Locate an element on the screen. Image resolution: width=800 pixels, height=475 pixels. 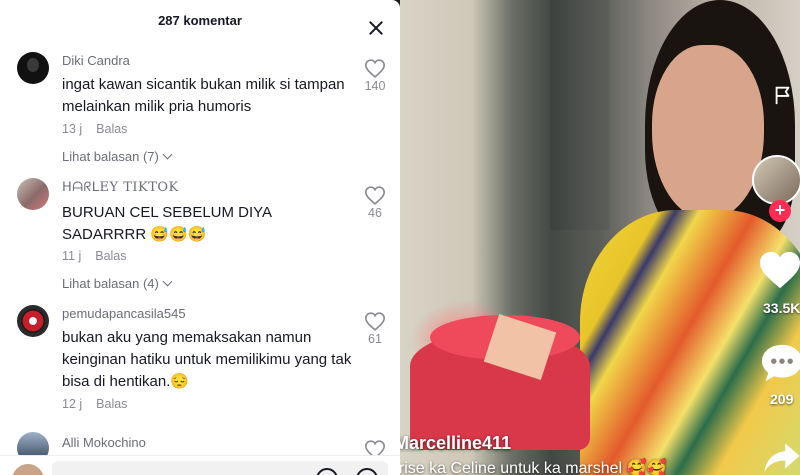
video-like-count: 33.5K is located at coordinates (781, 308).